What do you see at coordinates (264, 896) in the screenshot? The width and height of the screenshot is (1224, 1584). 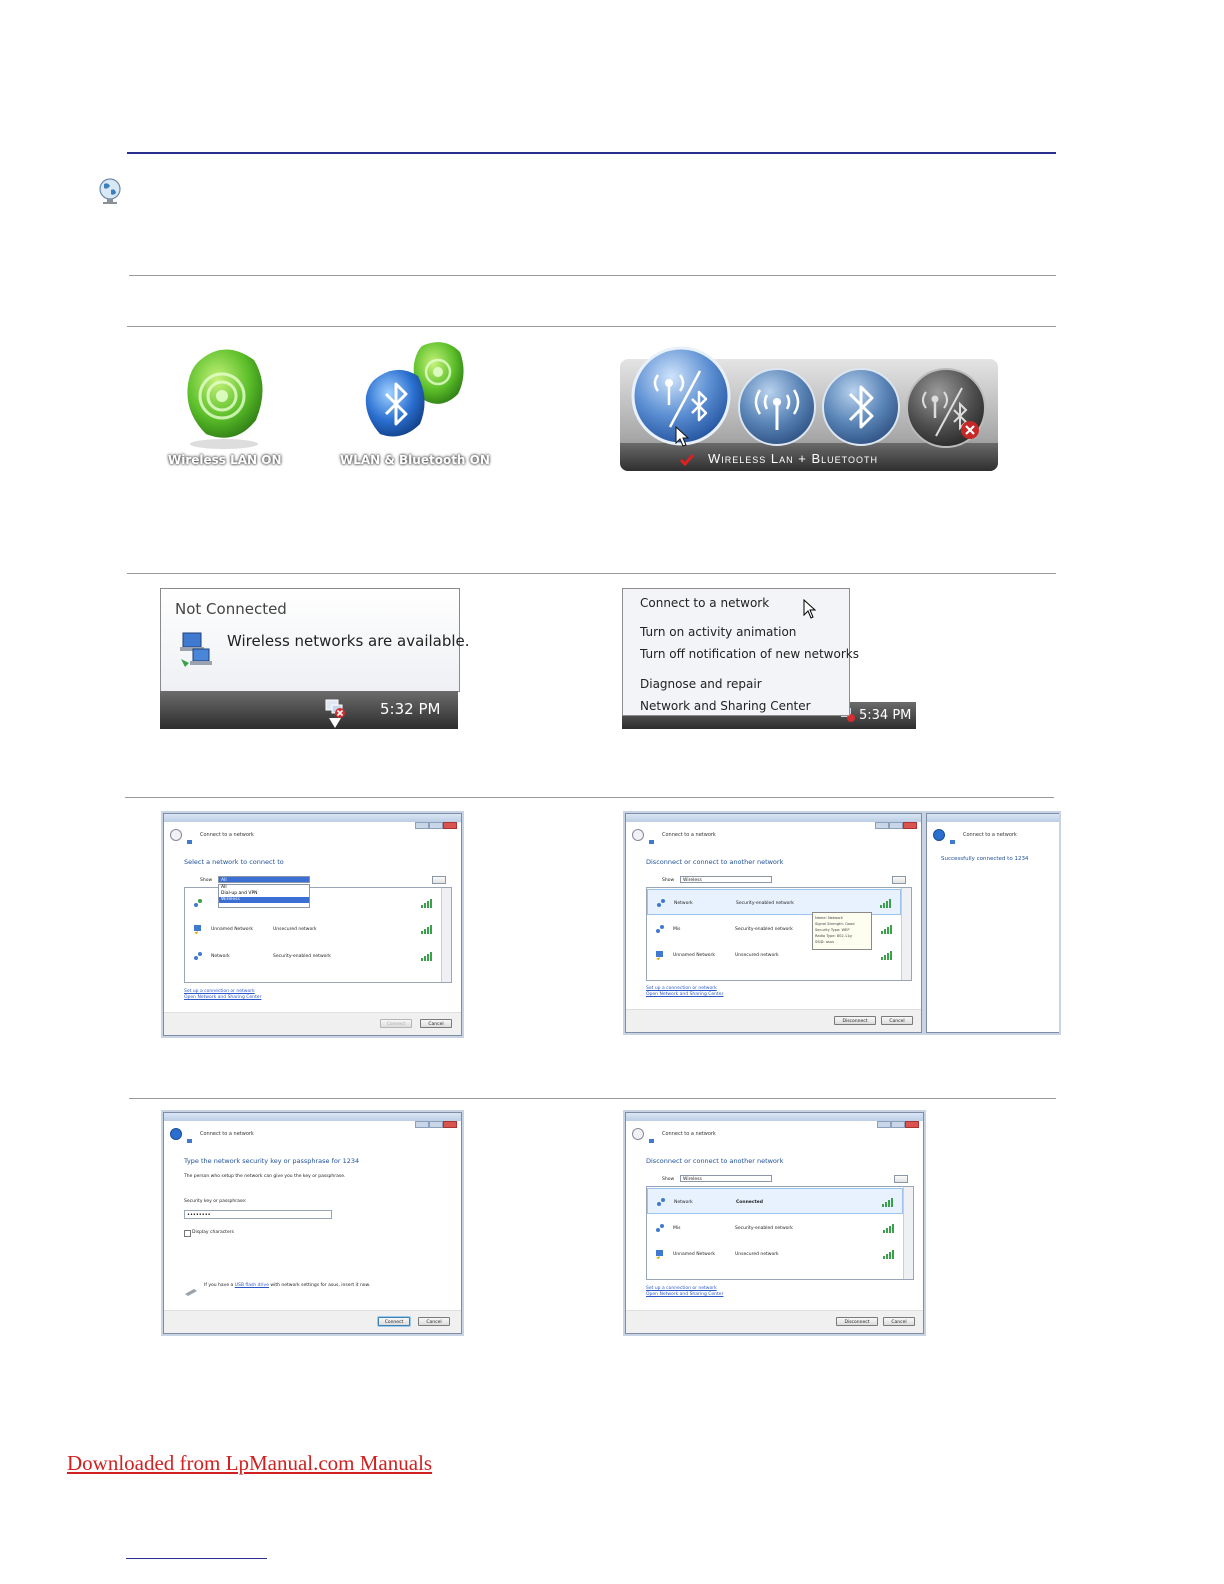 I see `show-filter-dropdown: All Dial-up and VPN Wireless` at bounding box center [264, 896].